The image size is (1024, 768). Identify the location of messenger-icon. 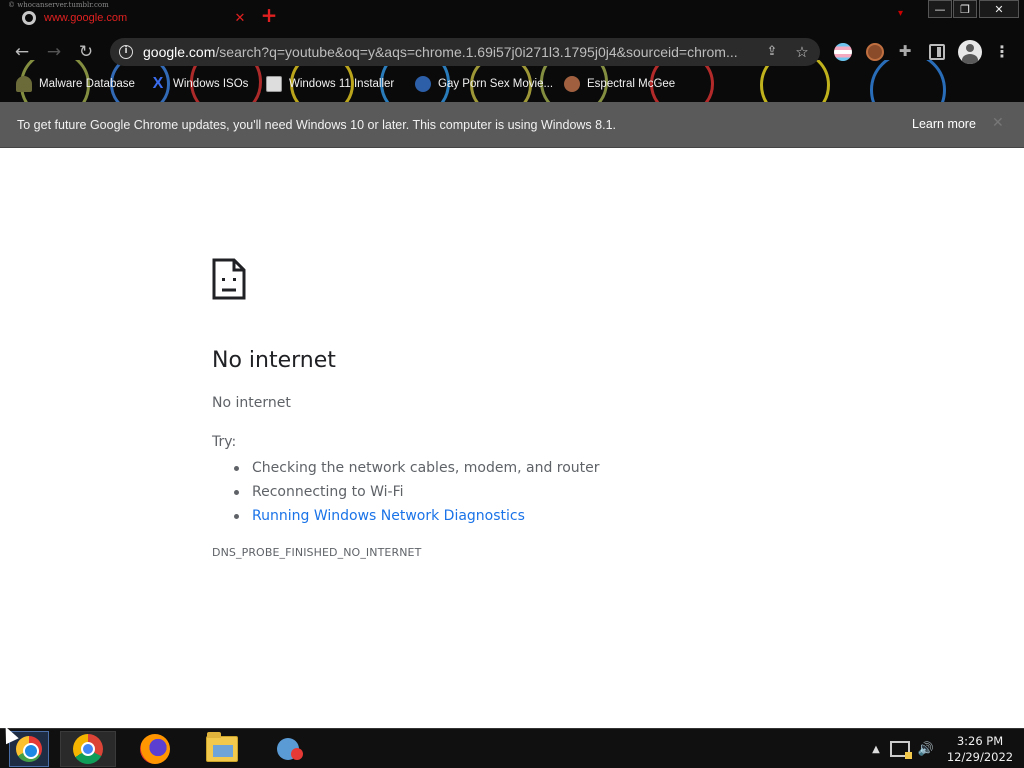
(289, 749).